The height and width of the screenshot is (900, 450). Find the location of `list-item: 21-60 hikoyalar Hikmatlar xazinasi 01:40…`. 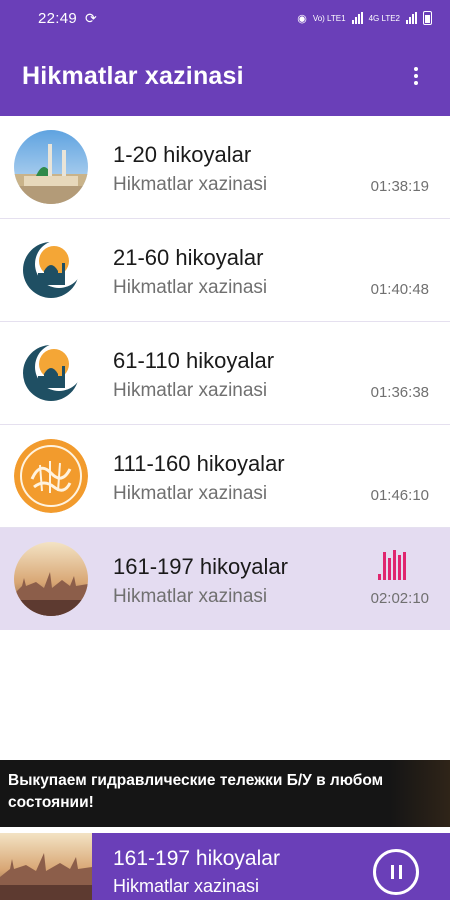

list-item: 21-60 hikoyalar Hikmatlar xazinasi 01:40… is located at coordinates (225, 270).